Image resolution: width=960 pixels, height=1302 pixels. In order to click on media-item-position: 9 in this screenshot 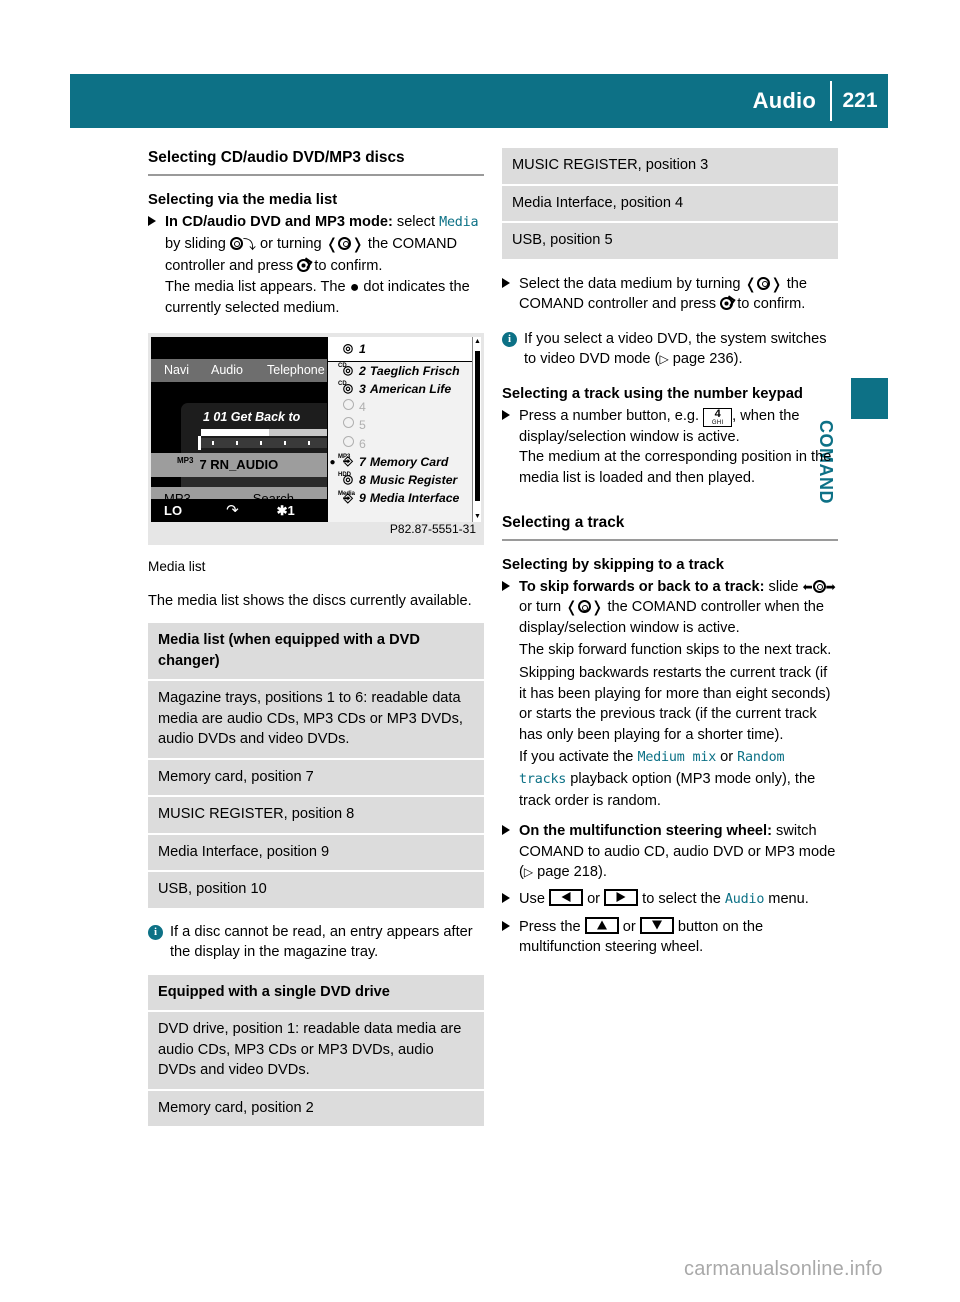, I will do `click(362, 498)`.